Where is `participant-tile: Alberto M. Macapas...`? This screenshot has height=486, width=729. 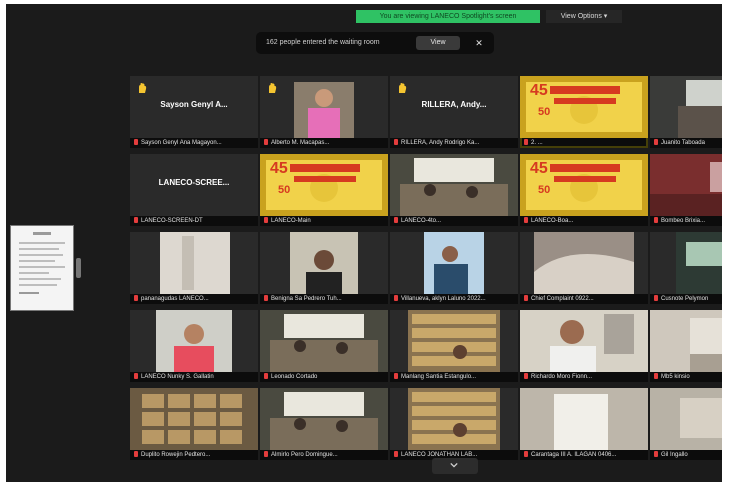
participant-tile: Alberto M. Macapas... is located at coordinates (324, 112).